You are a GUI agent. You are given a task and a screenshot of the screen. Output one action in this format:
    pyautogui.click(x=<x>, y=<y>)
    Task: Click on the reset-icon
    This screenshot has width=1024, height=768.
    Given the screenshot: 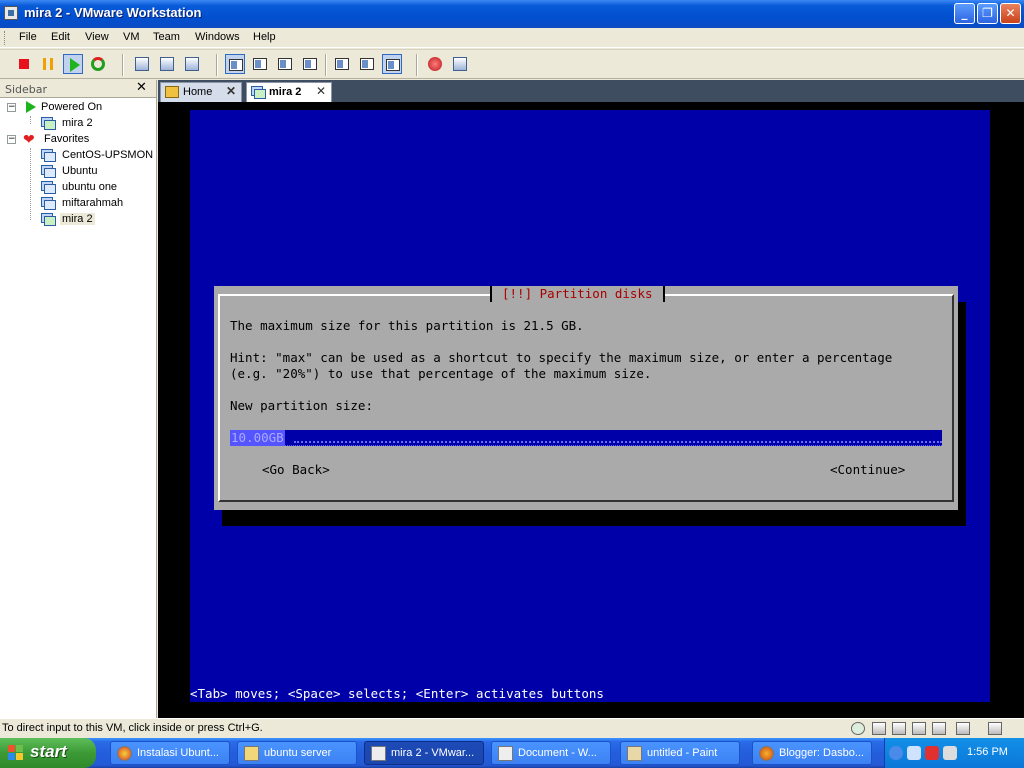 What is the action you would take?
    pyautogui.click(x=98, y=64)
    